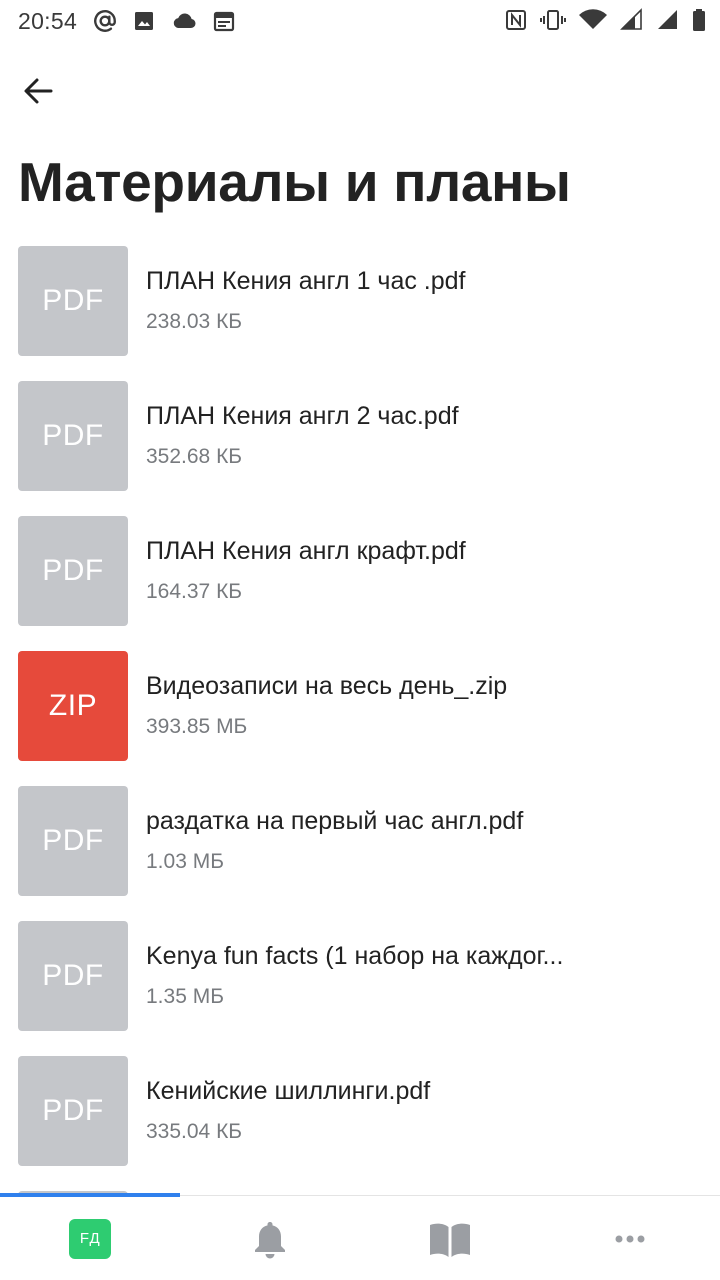 The height and width of the screenshot is (1280, 720). Describe the element at coordinates (360, 448) in the screenshot. I see `file-item: PDF ПЛАН Кения англ 2 час.pdf 352.68 КБ` at that location.